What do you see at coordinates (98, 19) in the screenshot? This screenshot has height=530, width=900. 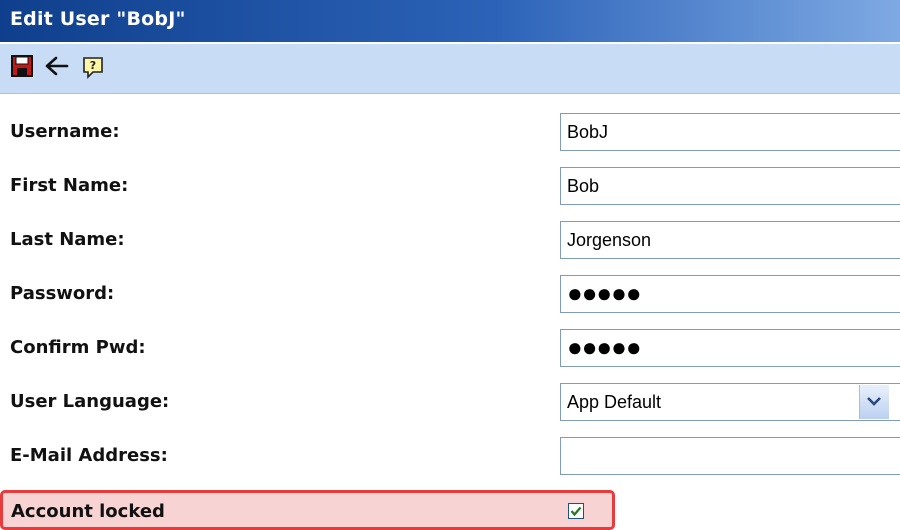 I see `window-title: Edit User "BobJ"` at bounding box center [98, 19].